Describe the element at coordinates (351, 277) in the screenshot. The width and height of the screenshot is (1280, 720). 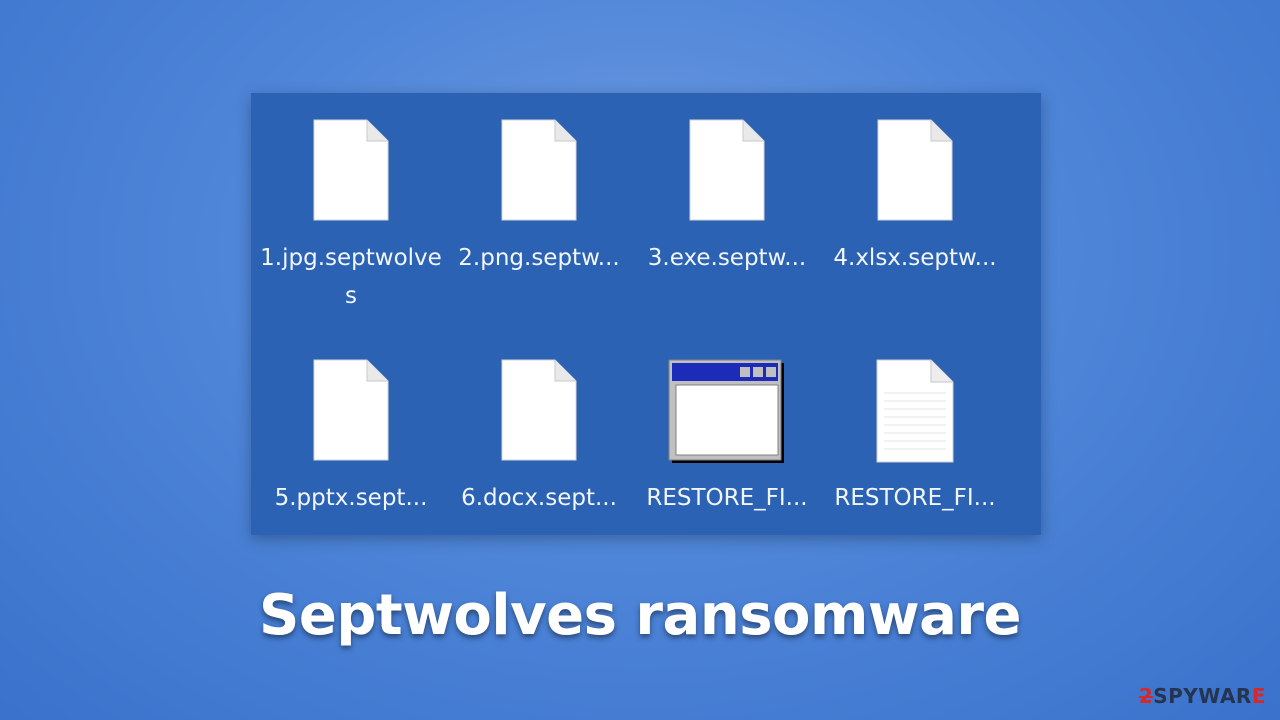
I see `file-name: 1.jpg.septwolves` at that location.